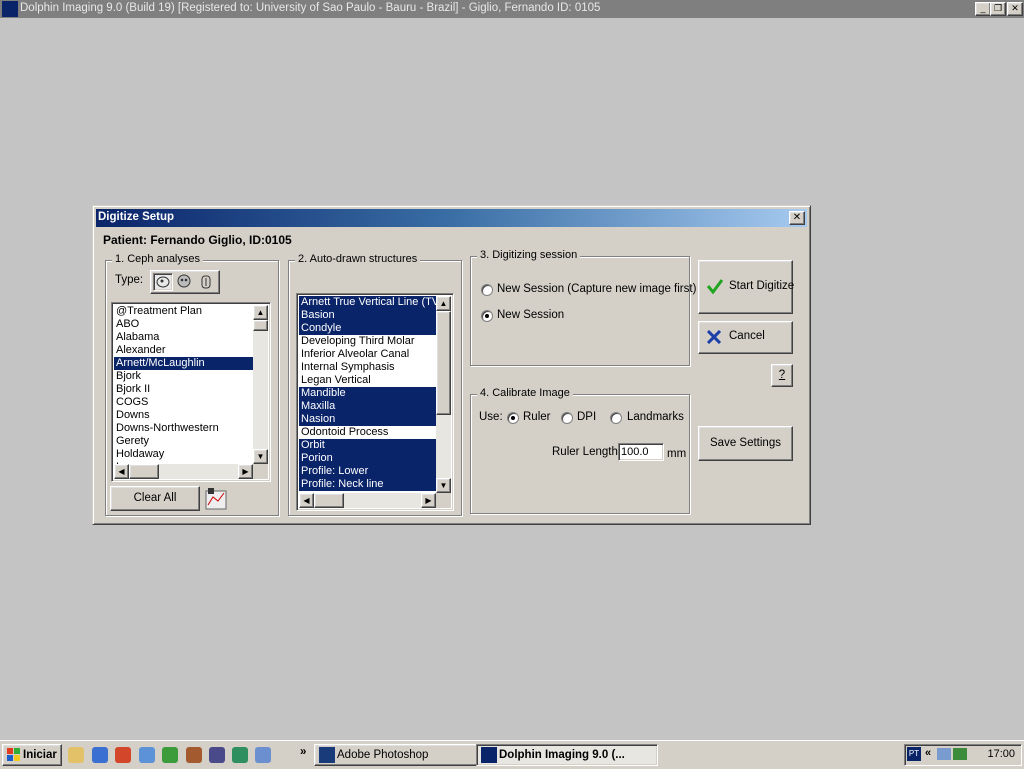 The height and width of the screenshot is (769, 1024). I want to click on ceph-analysis-item: Gerety, so click(183, 441).